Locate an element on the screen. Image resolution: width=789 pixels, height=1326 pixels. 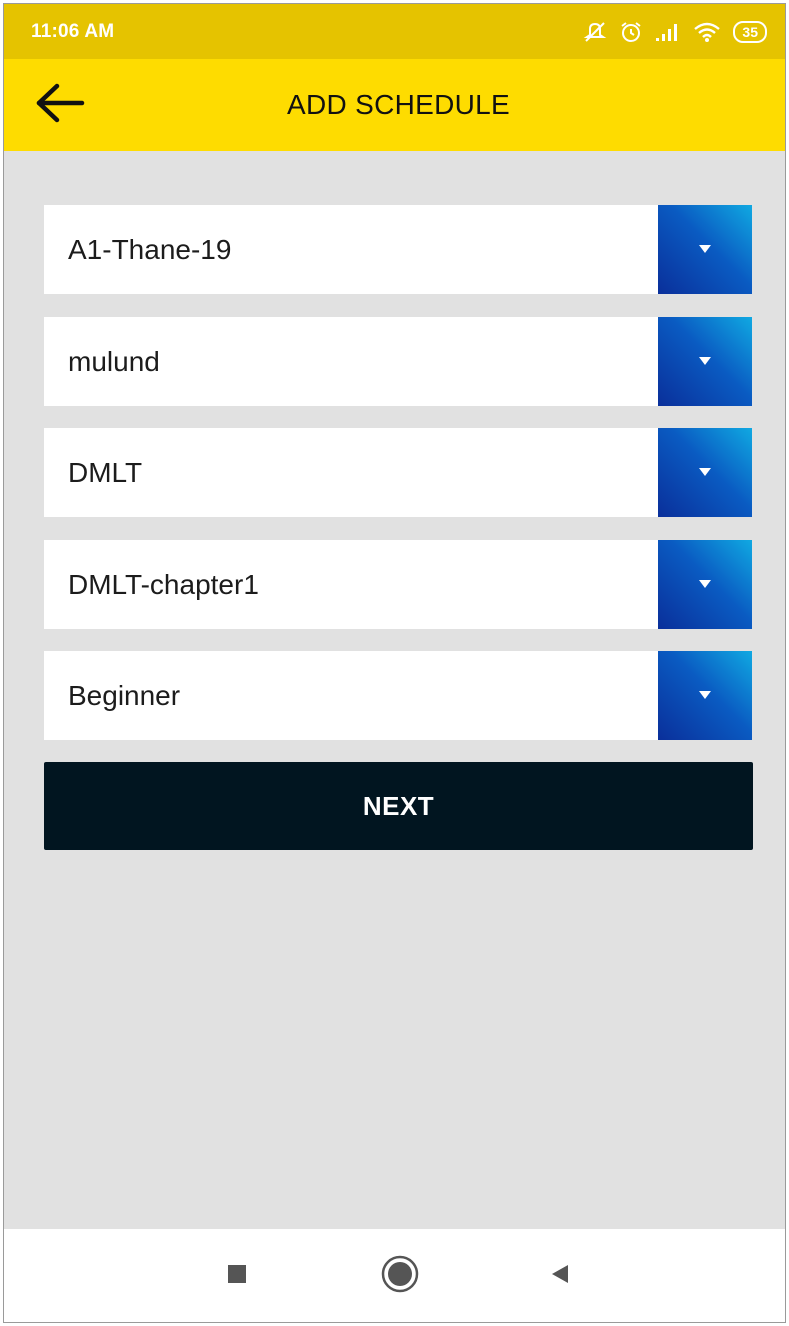
dropdown-level: Beginner is located at coordinates (398, 695).